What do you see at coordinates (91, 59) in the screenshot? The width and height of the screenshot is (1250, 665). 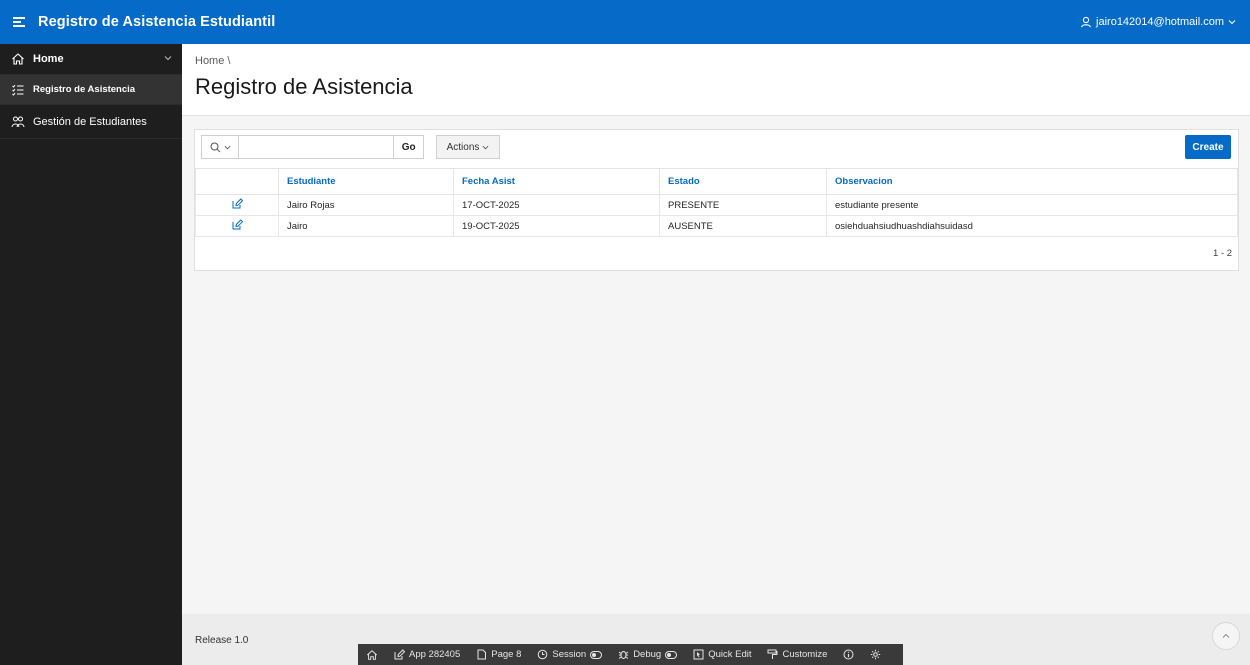 I see `sidebar-item-home: Home` at bounding box center [91, 59].